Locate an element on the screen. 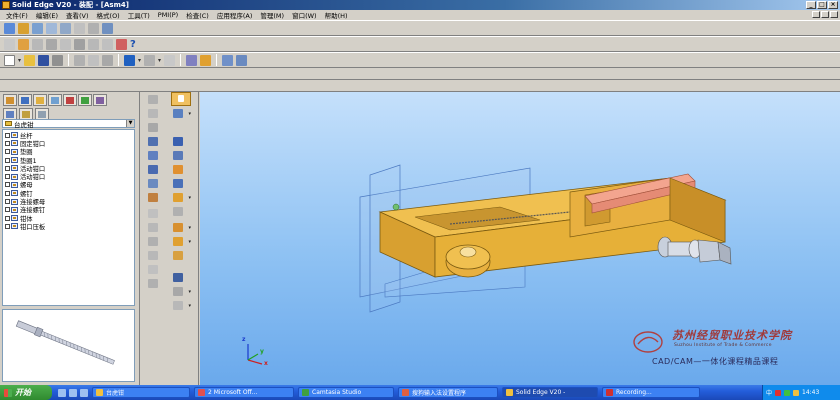  menu-window: 窗口(W) is located at coordinates (304, 15).